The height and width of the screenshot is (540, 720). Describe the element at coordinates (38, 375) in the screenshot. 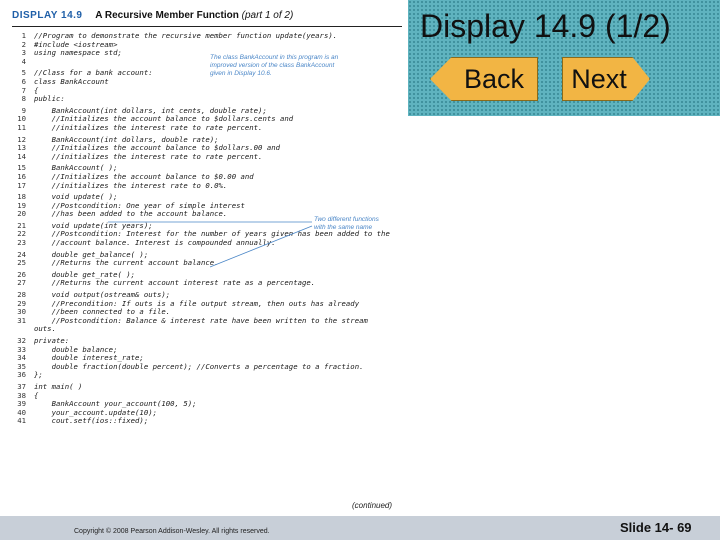

I see `line-text: };` at that location.